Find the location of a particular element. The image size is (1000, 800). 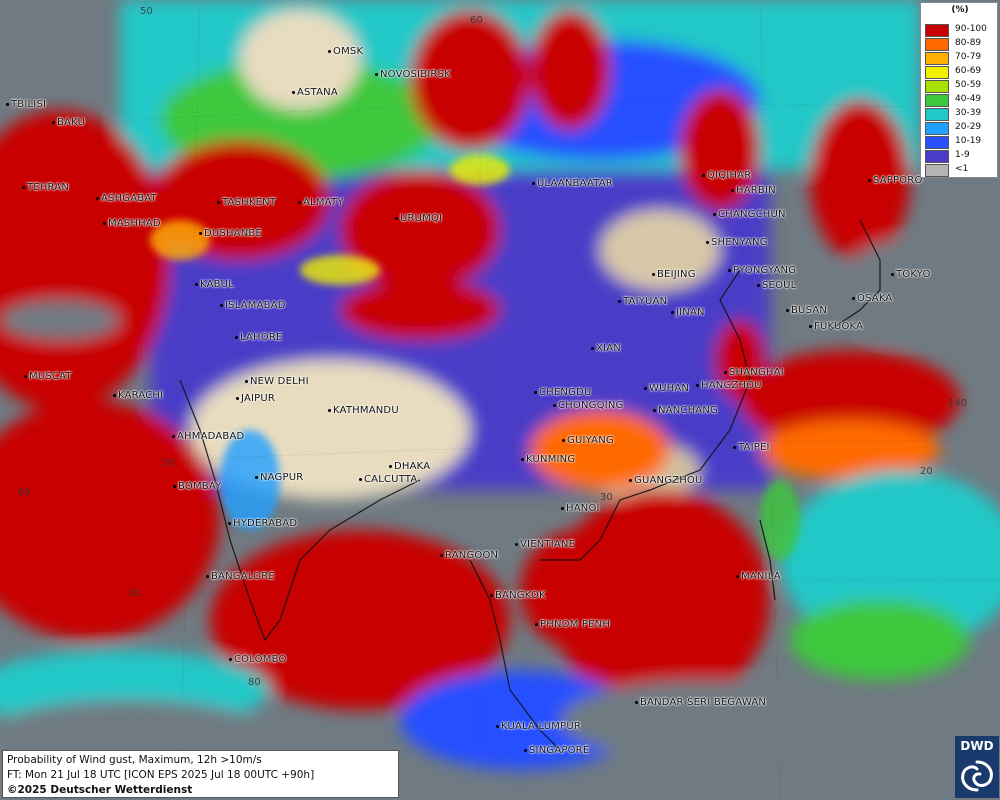

city-label: RANGOON is located at coordinates (469, 555).